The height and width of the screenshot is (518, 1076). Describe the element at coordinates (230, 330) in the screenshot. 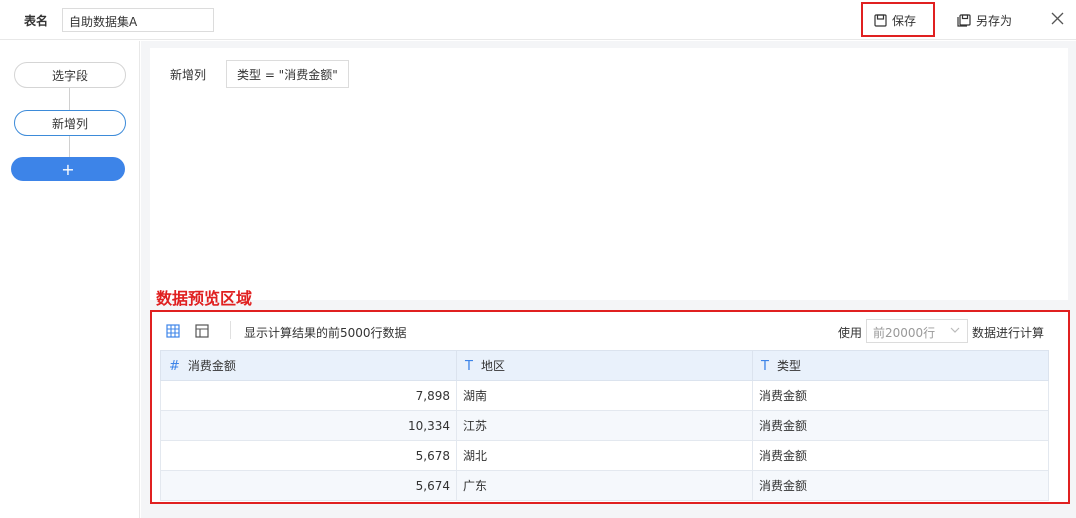

I see `toolbar-divider` at that location.